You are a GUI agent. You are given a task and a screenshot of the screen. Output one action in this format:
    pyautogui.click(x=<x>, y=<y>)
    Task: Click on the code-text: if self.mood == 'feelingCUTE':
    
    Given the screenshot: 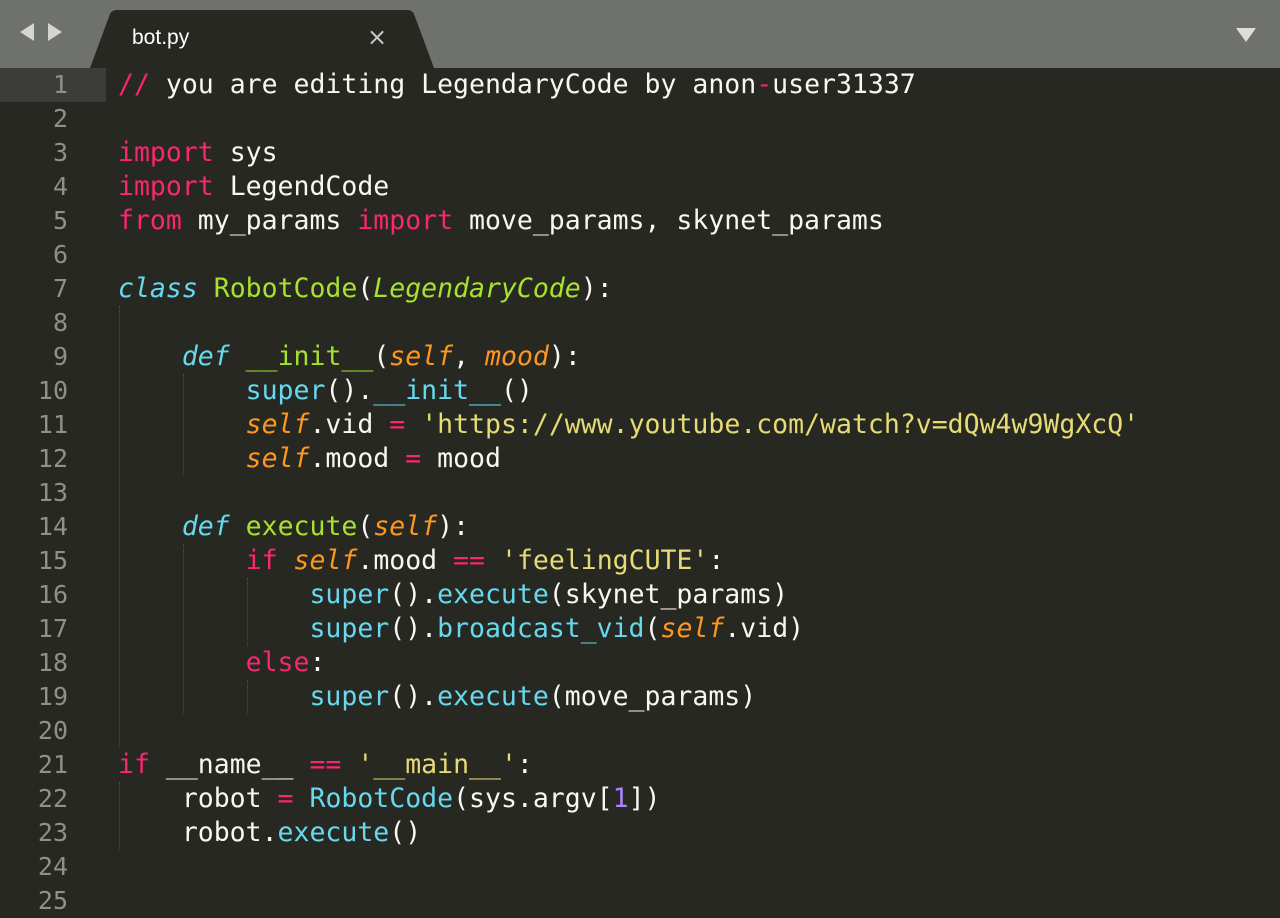 What is the action you would take?
    pyautogui.click(x=421, y=561)
    